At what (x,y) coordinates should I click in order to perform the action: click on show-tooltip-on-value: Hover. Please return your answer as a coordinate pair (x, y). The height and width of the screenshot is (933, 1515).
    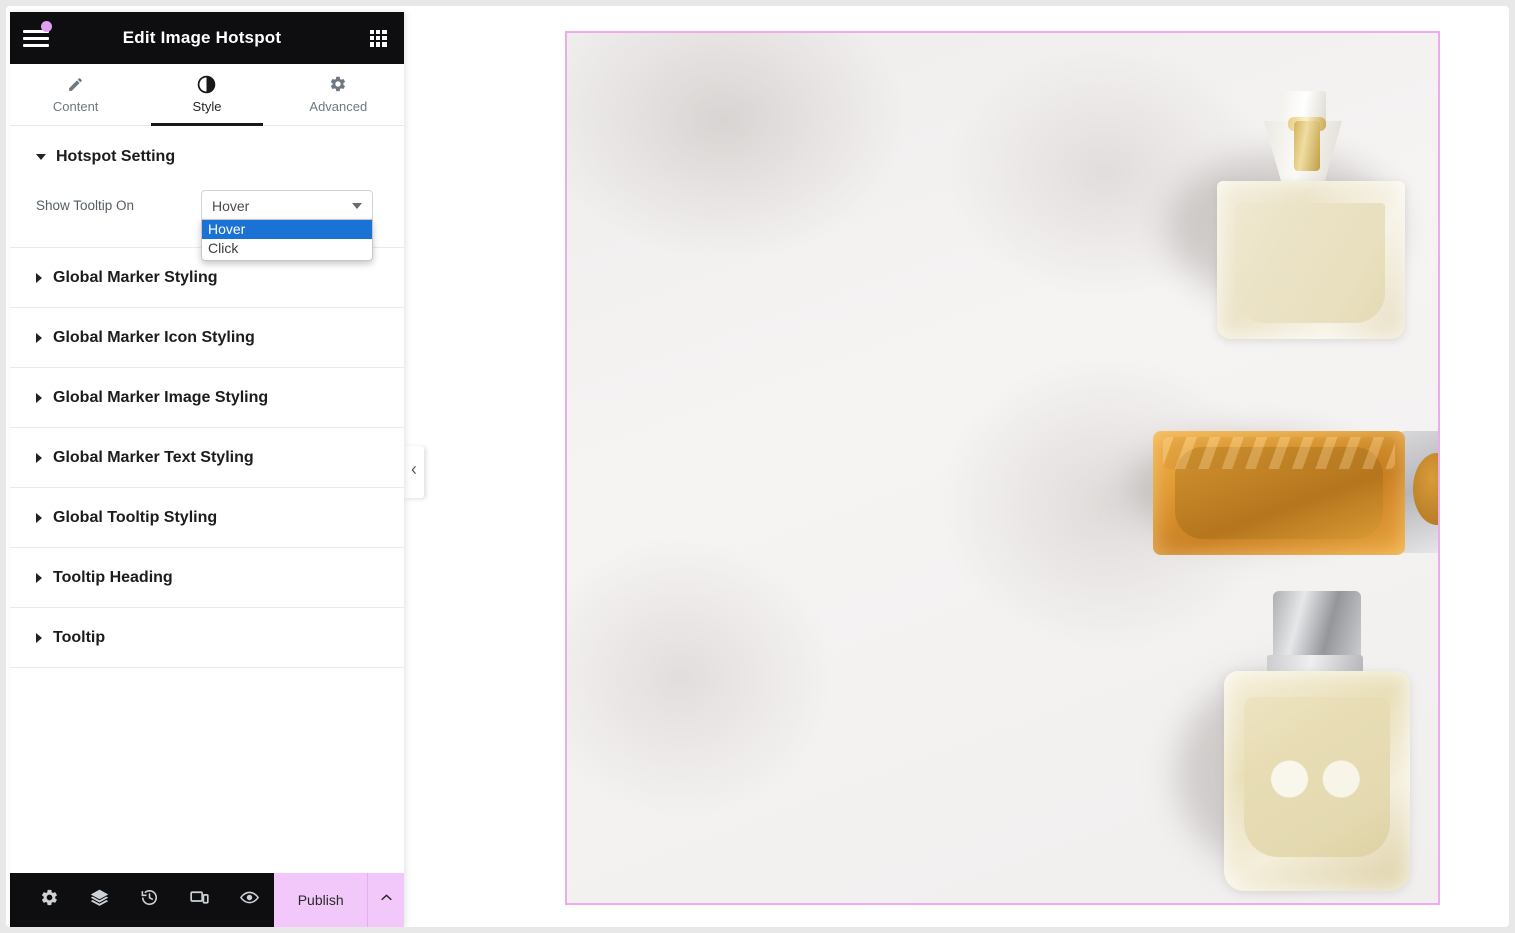
    Looking at the image, I should click on (231, 205).